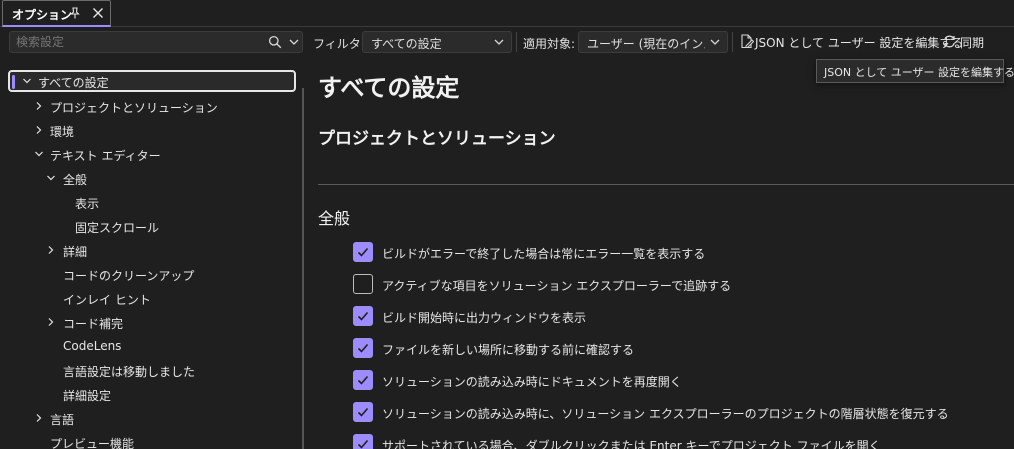  I want to click on tree-item-environment: 環境, so click(152, 131).